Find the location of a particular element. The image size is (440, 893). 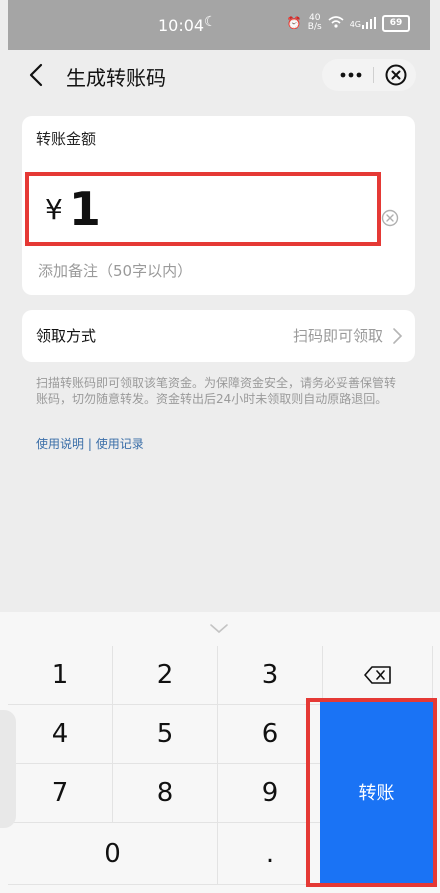

key-8: 8 is located at coordinates (165, 793).